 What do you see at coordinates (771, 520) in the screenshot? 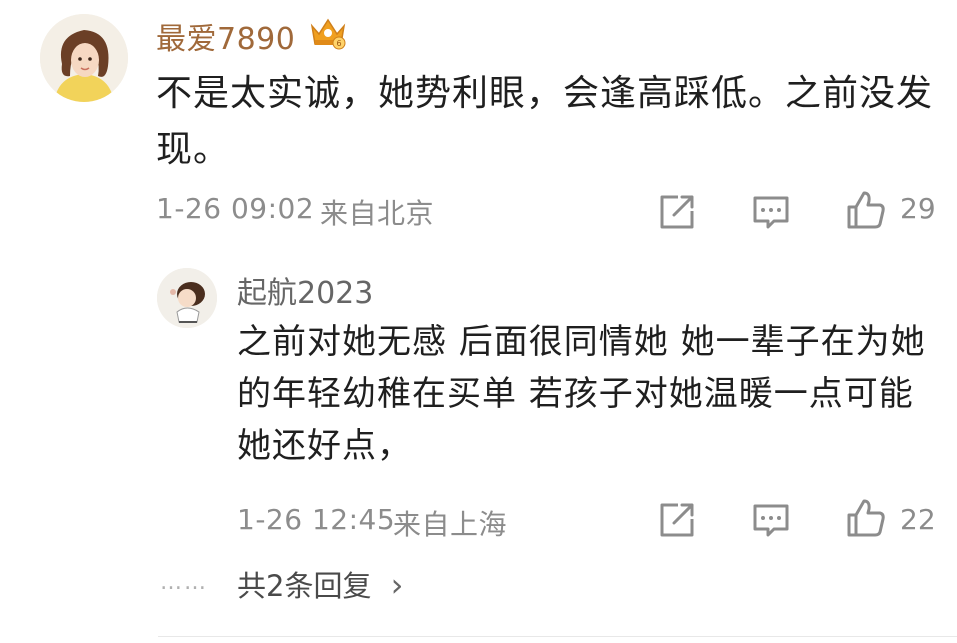
I see `reply-comment-icon` at bounding box center [771, 520].